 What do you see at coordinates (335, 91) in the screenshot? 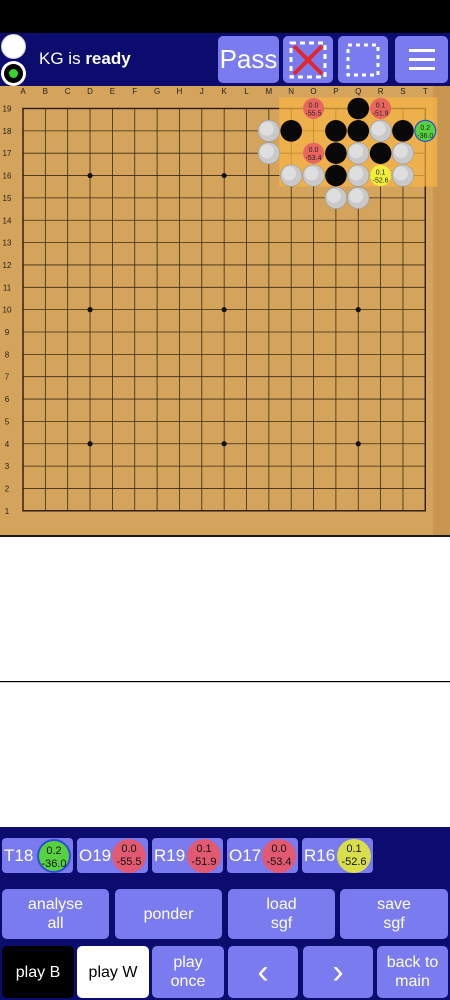
I see `column-label: P` at bounding box center [335, 91].